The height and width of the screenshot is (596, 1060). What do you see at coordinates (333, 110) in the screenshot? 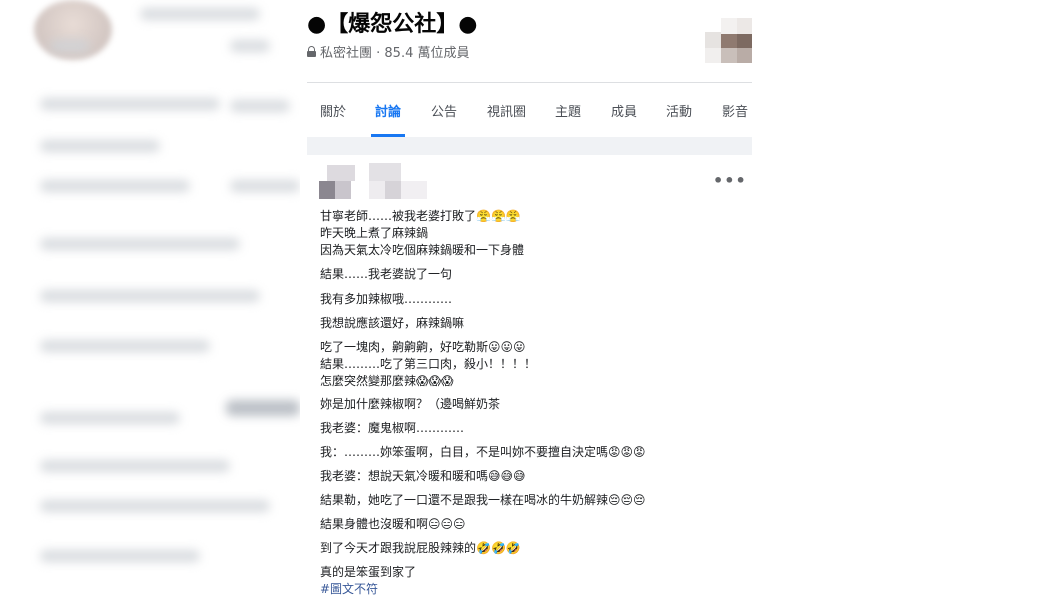
I see `tab-about: 關於` at bounding box center [333, 110].